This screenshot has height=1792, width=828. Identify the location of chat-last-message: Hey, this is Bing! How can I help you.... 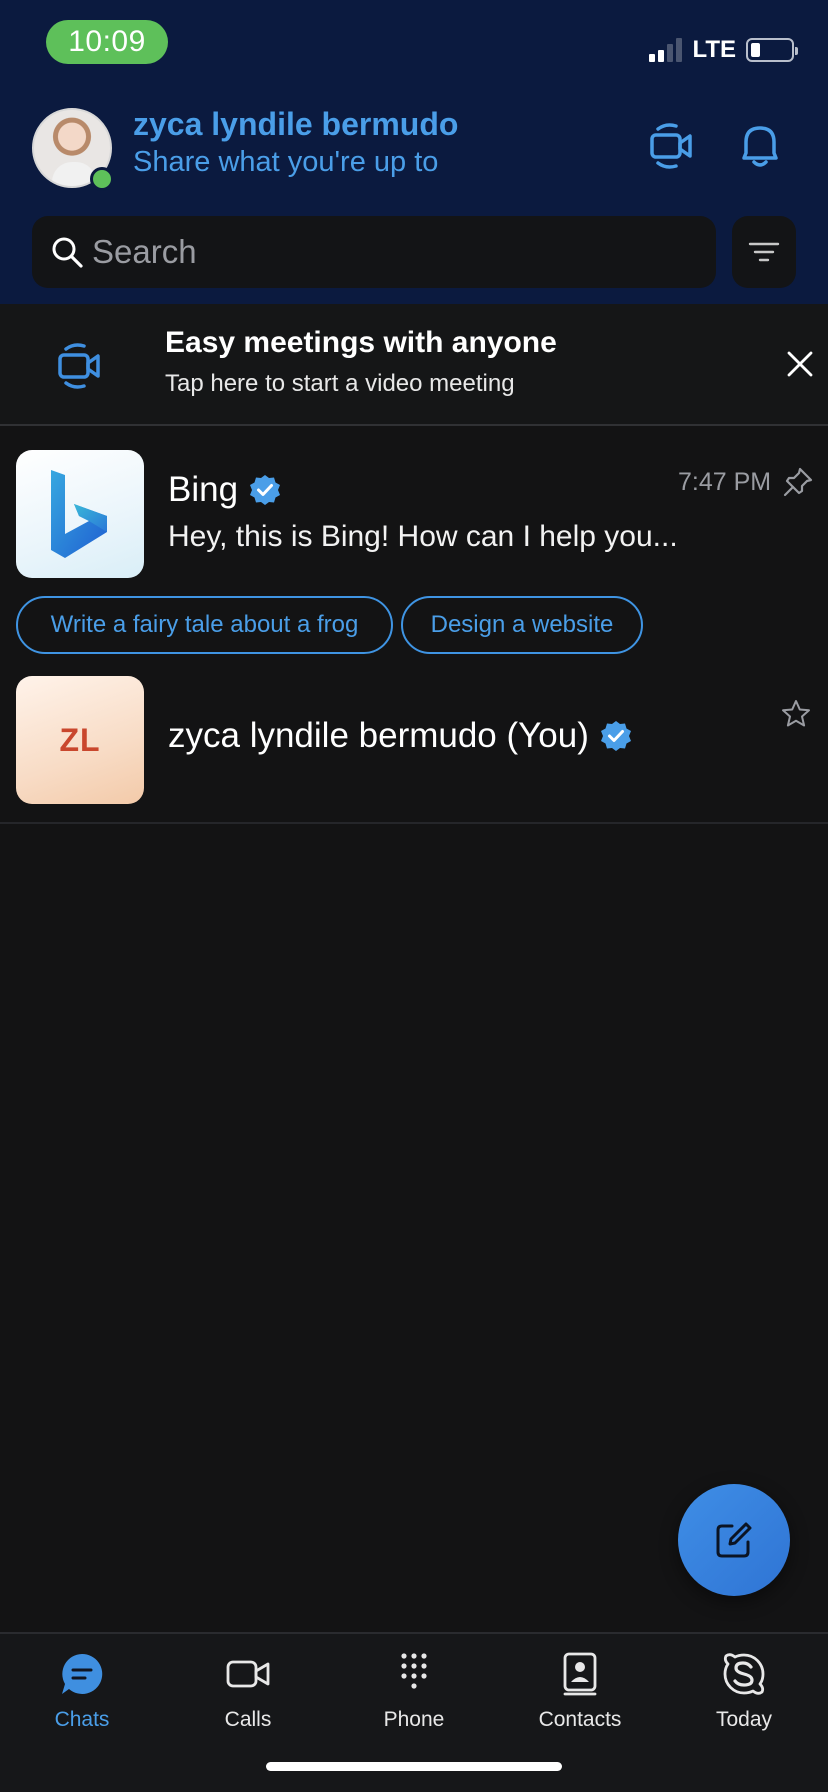
(423, 536).